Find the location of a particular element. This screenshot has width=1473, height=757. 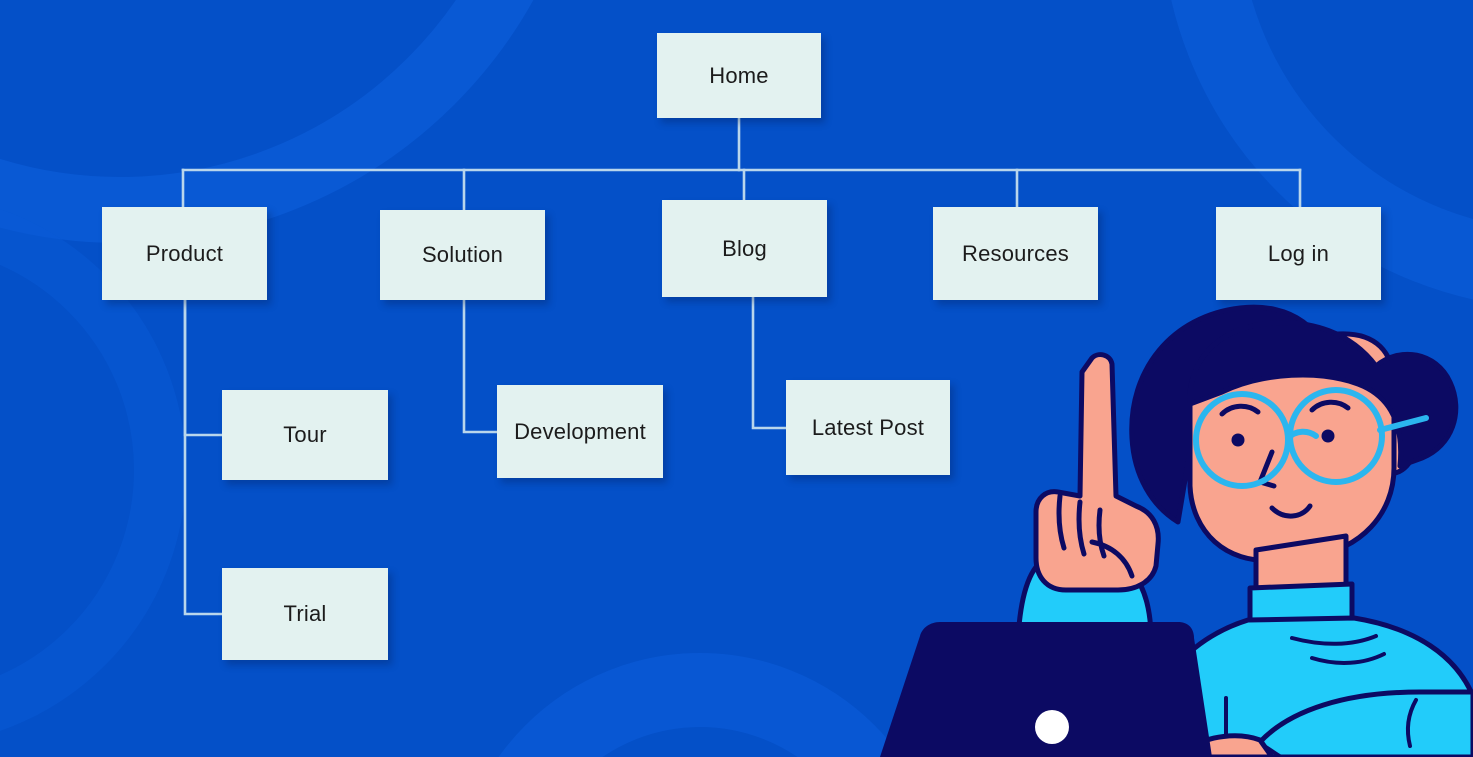

forearm-sleeve is located at coordinates (1365, 723).